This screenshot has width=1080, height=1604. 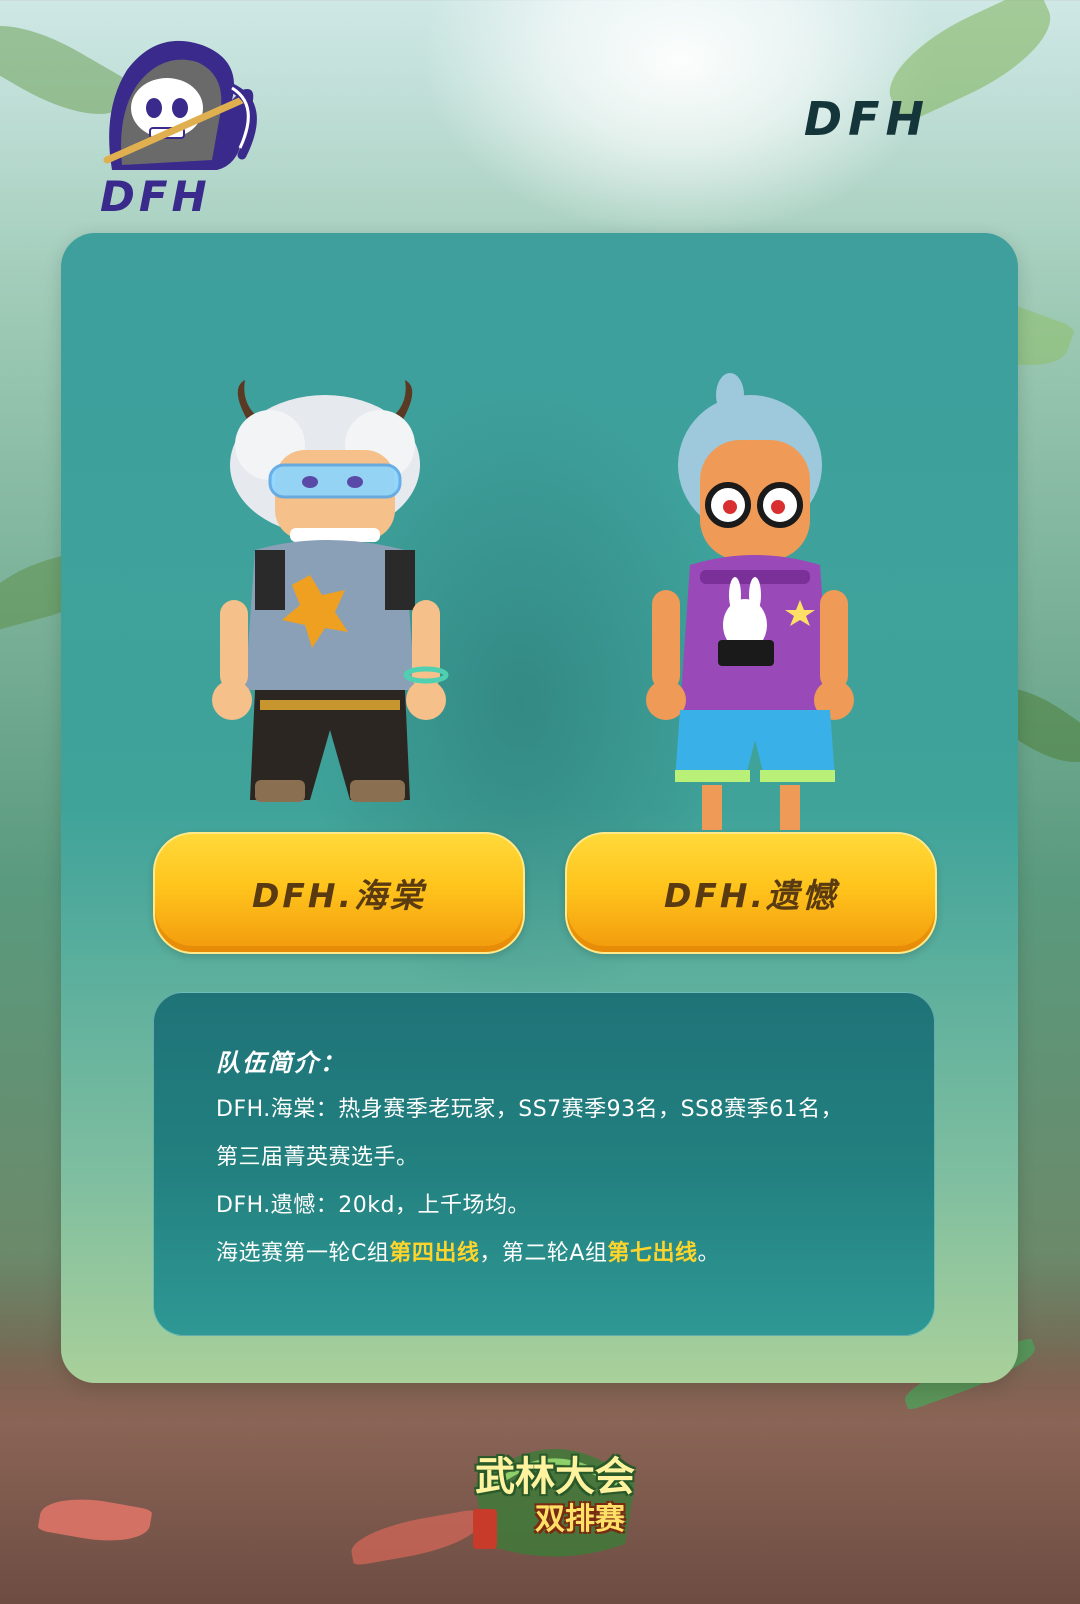 What do you see at coordinates (317, 1157) in the screenshot?
I see `intro-line-2: 第三届菁英赛选手。` at bounding box center [317, 1157].